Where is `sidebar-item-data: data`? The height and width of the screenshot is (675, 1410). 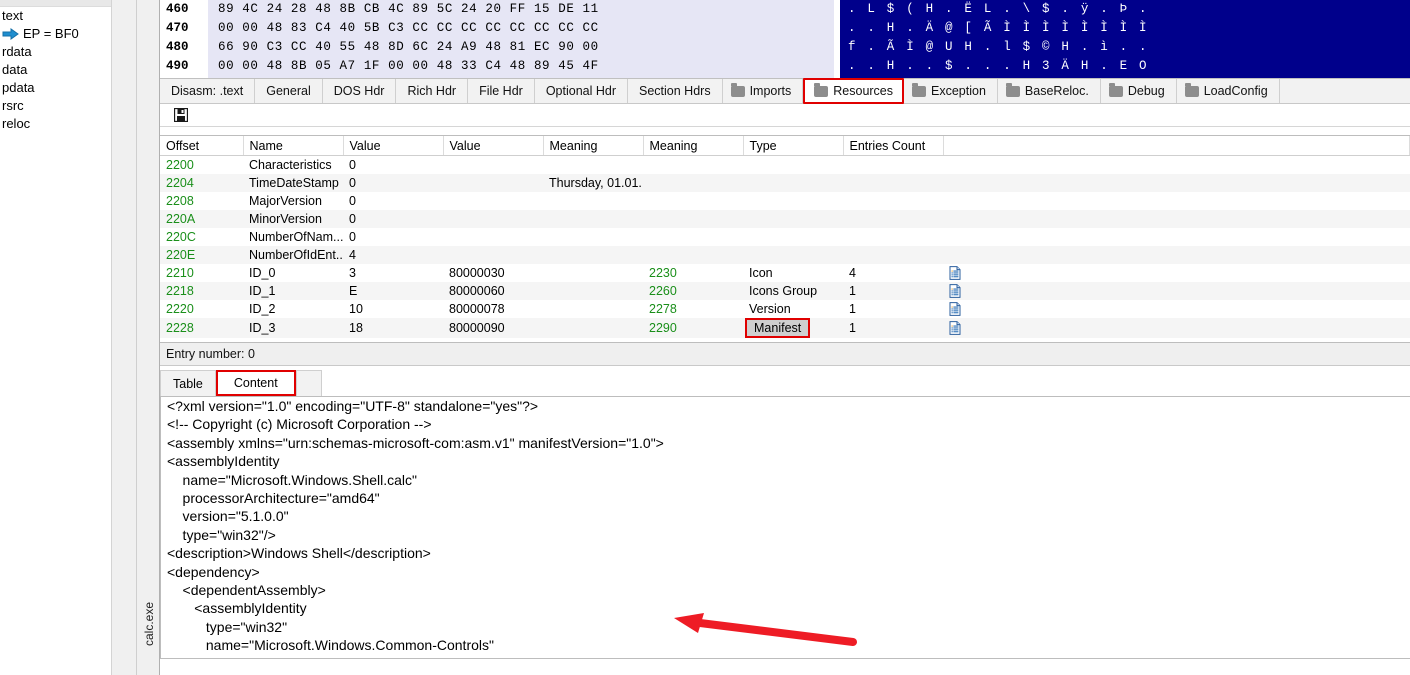
sidebar-item-data: data is located at coordinates (55, 70).